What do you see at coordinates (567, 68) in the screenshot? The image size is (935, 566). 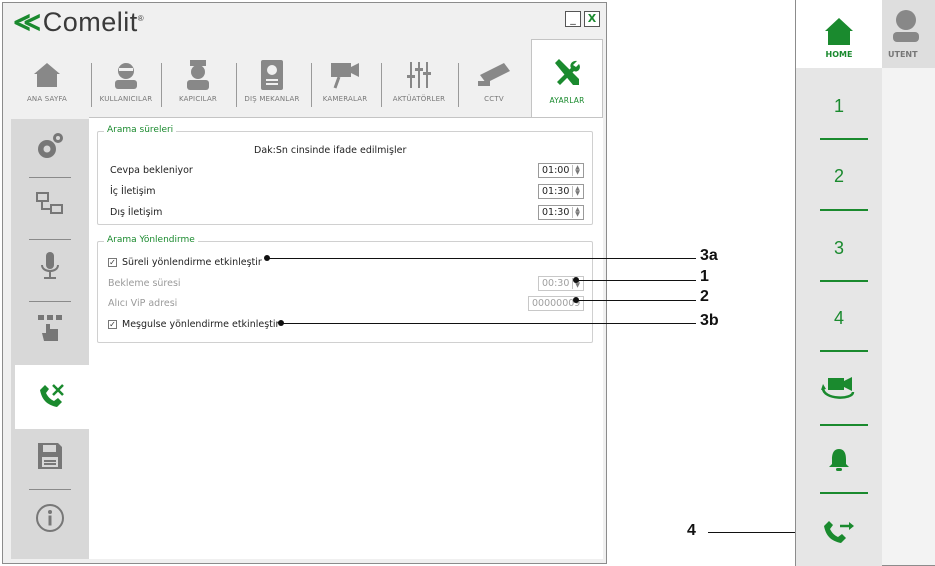 I see `settings-tools-icon` at bounding box center [567, 68].